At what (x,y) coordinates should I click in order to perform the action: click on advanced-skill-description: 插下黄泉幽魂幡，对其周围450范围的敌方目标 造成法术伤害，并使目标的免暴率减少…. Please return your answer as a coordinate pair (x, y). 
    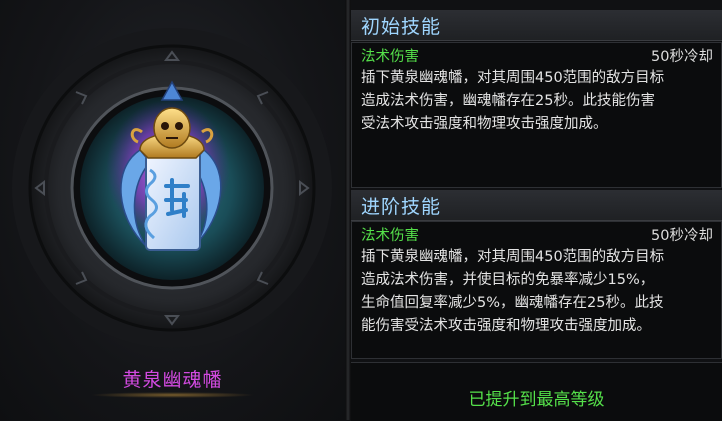
    Looking at the image, I should click on (513, 291).